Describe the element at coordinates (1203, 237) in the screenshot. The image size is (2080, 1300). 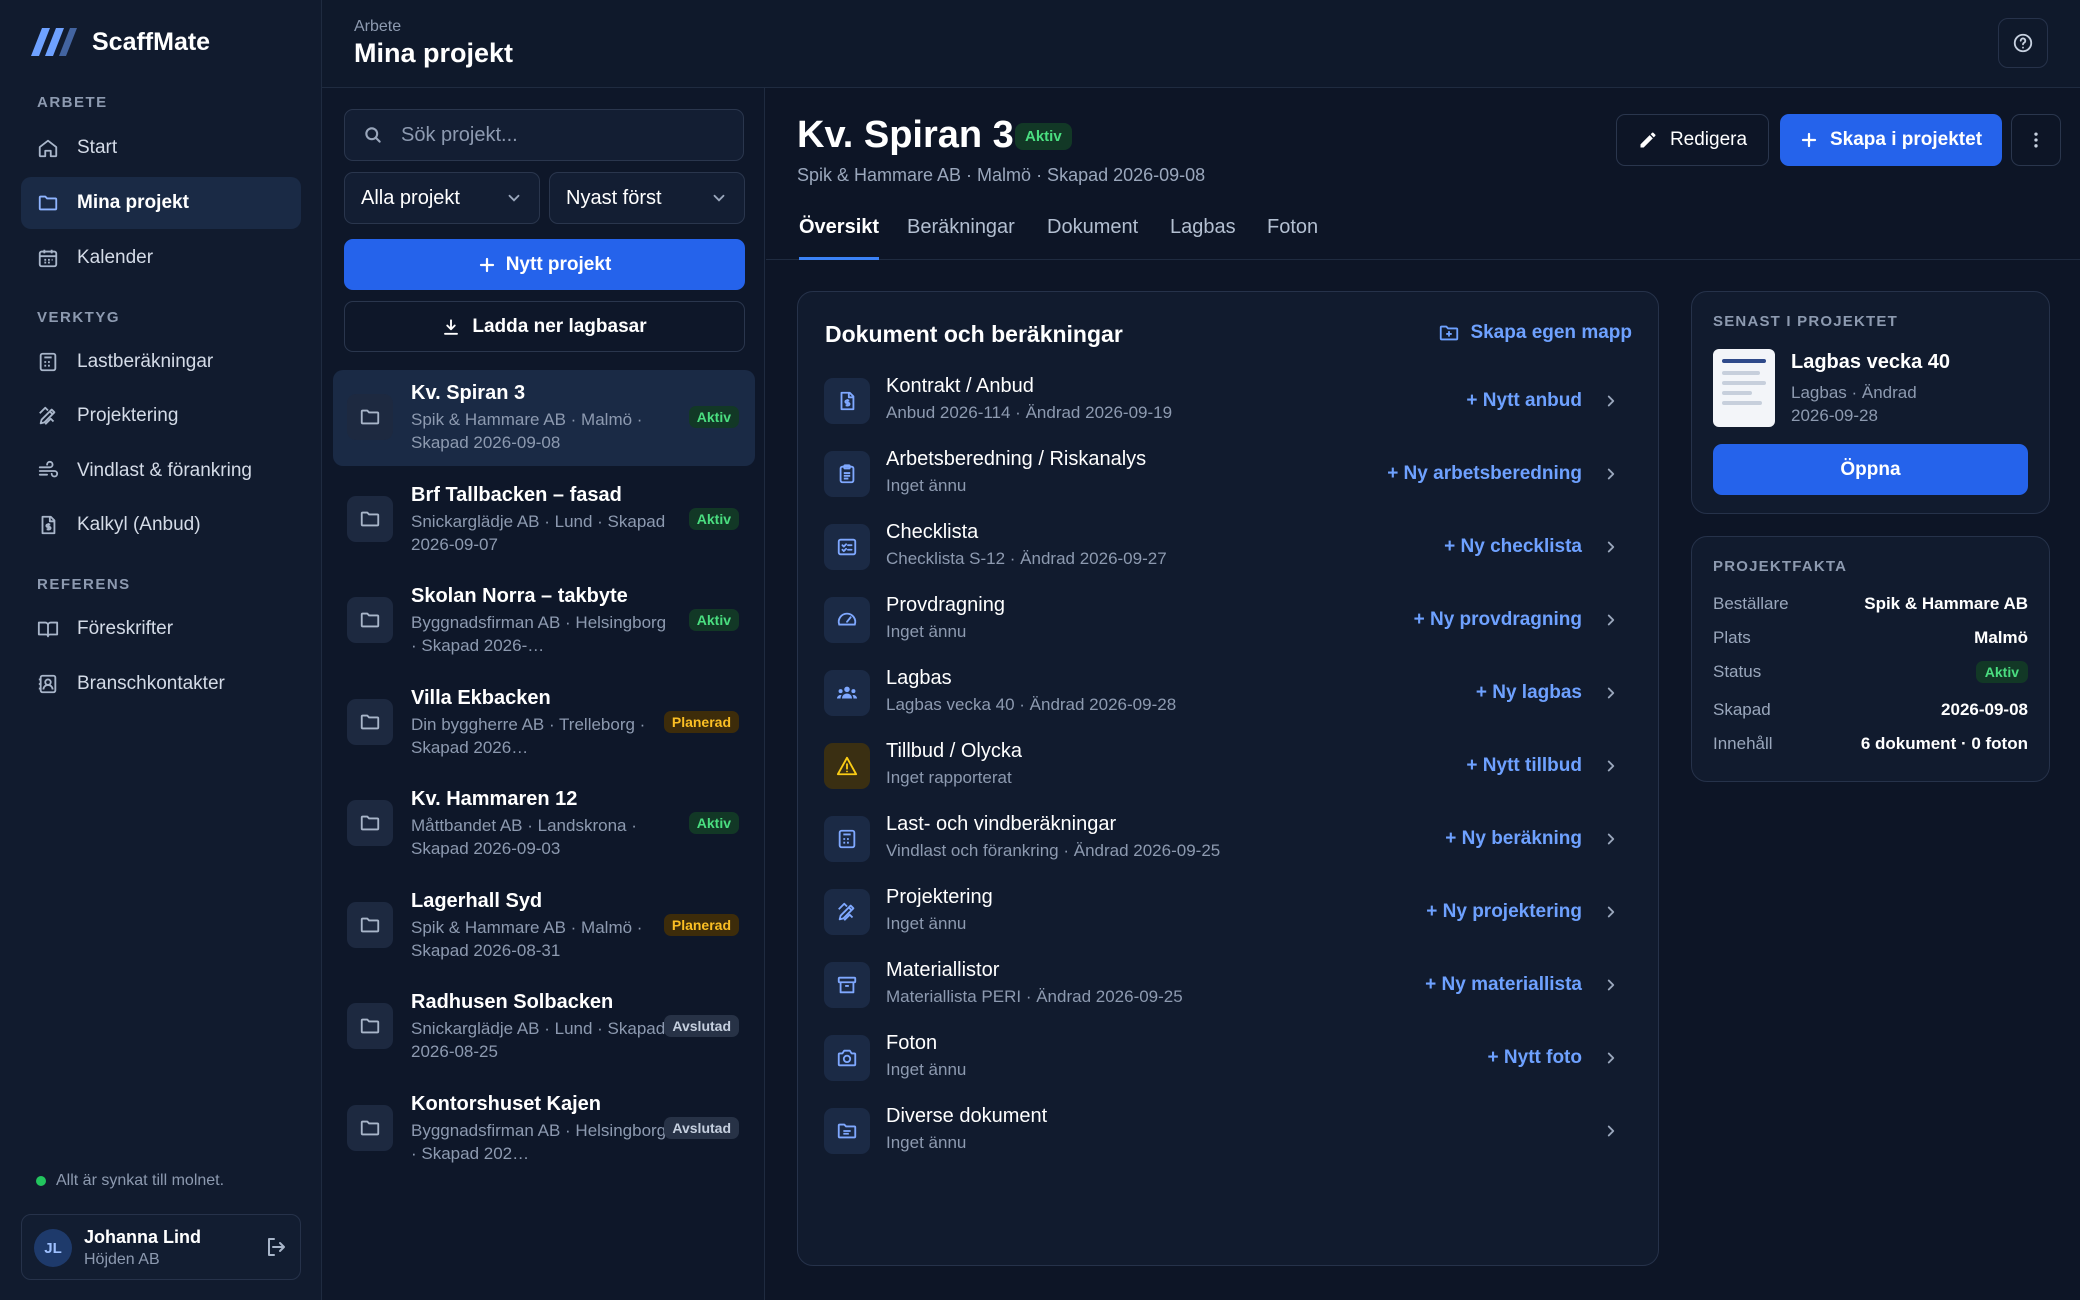
I see `tab-lagbas: Lagbas` at that location.